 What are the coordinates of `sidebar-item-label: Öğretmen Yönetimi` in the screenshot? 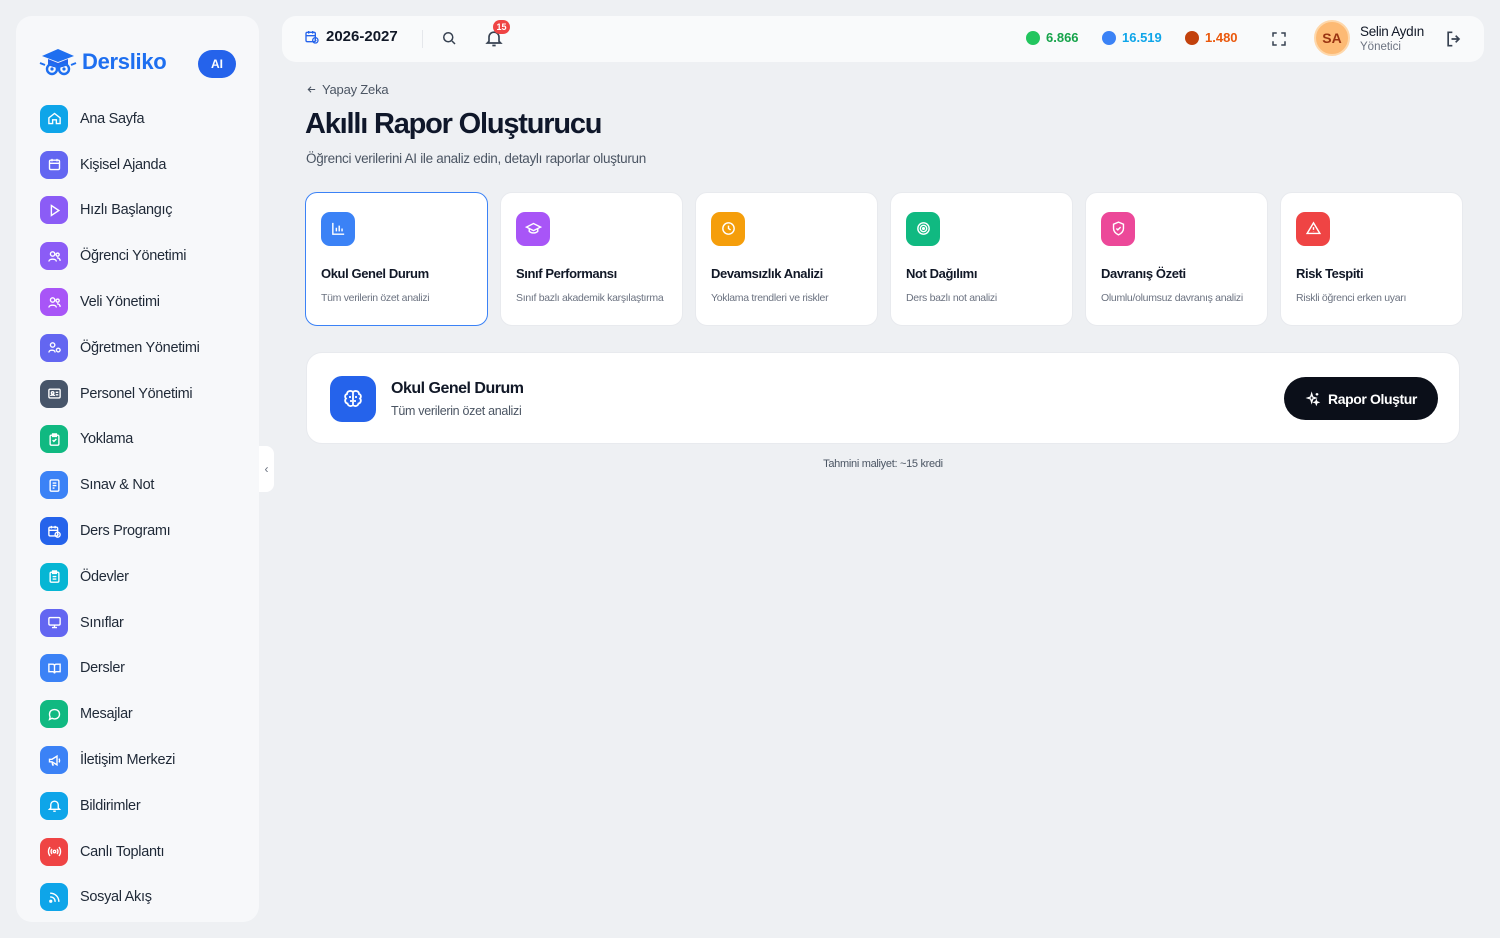 It's located at (140, 347).